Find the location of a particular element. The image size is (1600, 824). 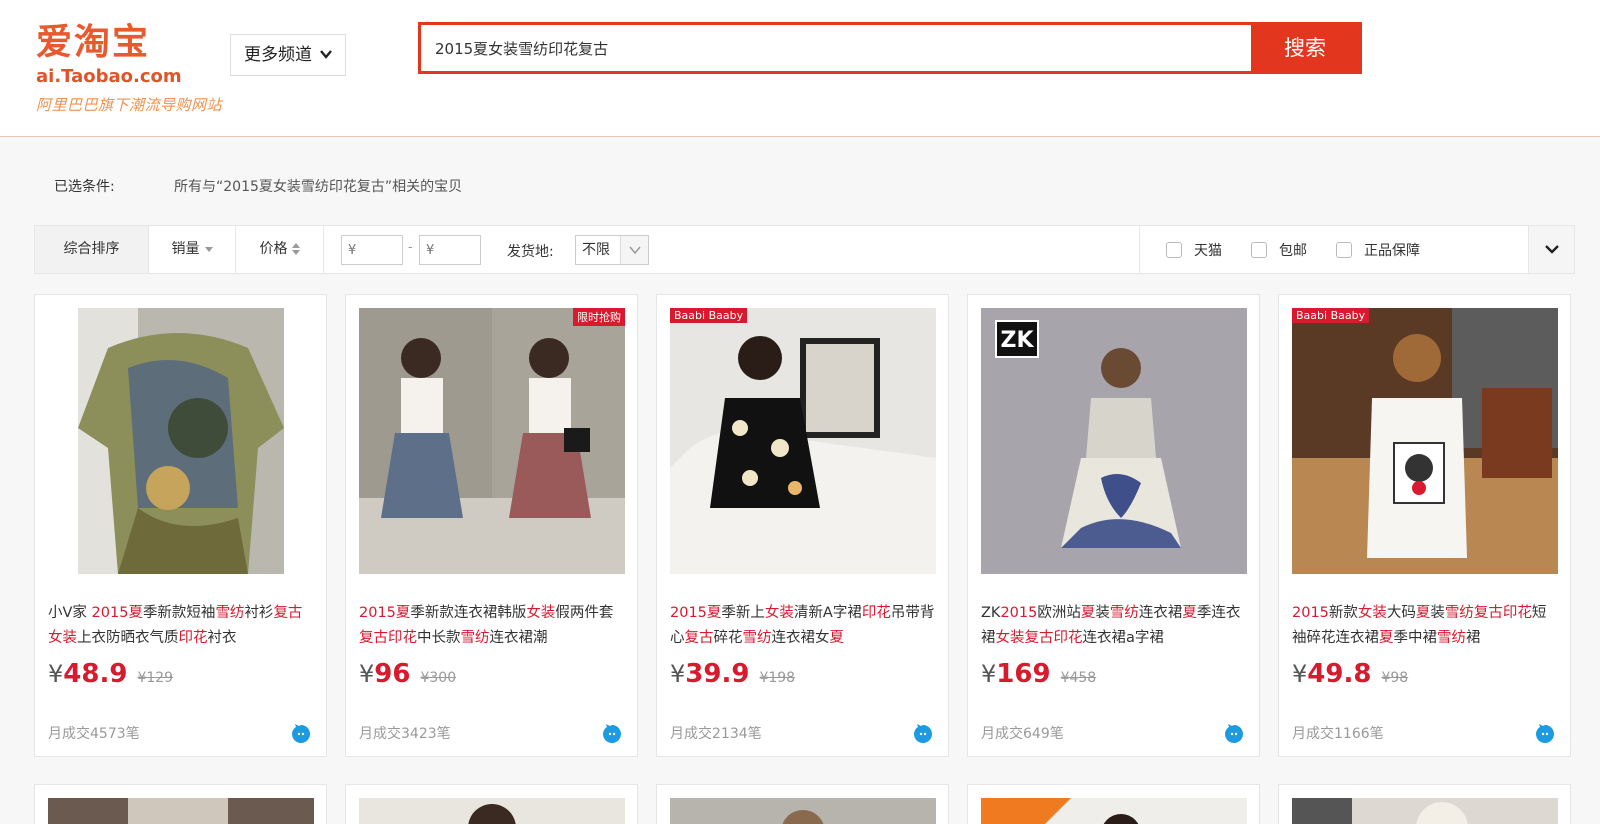

product-title: 2015新款女装大码夏装雪纺复古印花短袖碎花连衣裙夏季中裙雪纺裙 is located at coordinates (1426, 626).